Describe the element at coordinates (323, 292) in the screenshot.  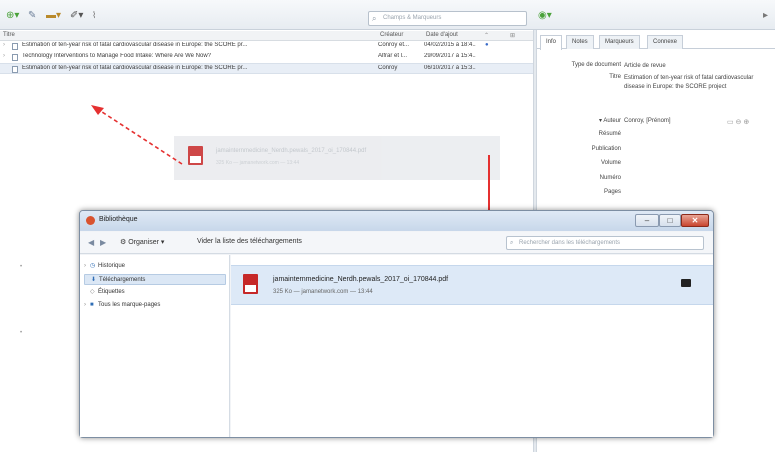
I see `download-meta: 325 Ko — jamanetwork.com — 13:44` at that location.